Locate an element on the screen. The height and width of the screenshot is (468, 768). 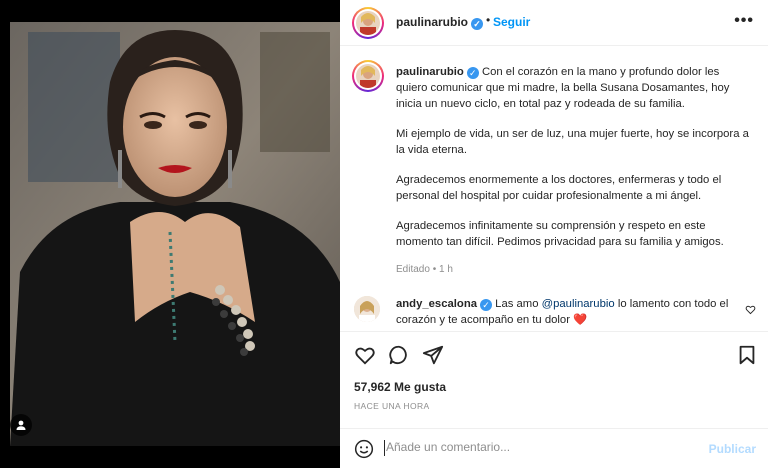
comment-icon is located at coordinates (399, 355).